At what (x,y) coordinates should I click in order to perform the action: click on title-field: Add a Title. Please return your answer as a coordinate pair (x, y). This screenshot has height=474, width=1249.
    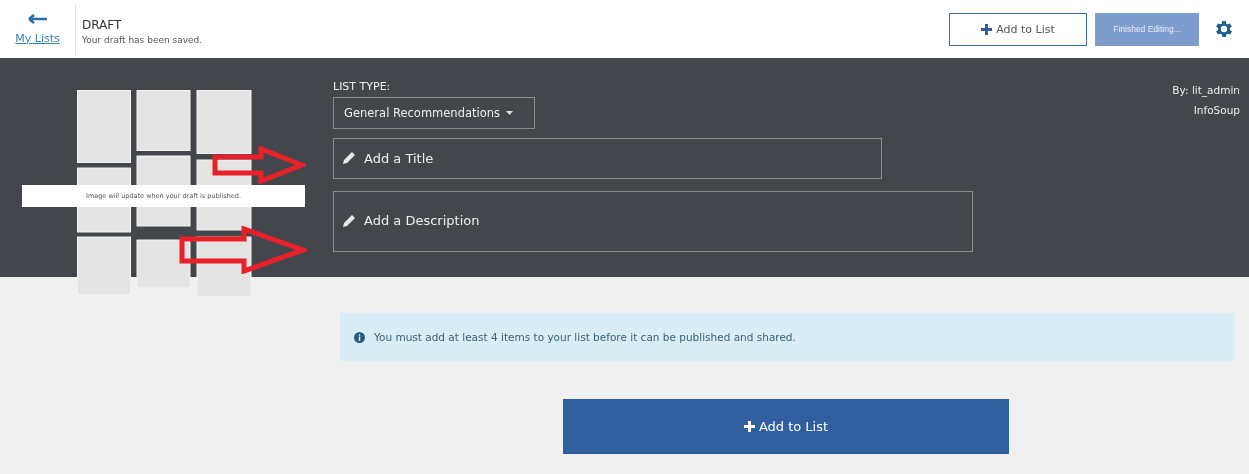
    Looking at the image, I should click on (607, 158).